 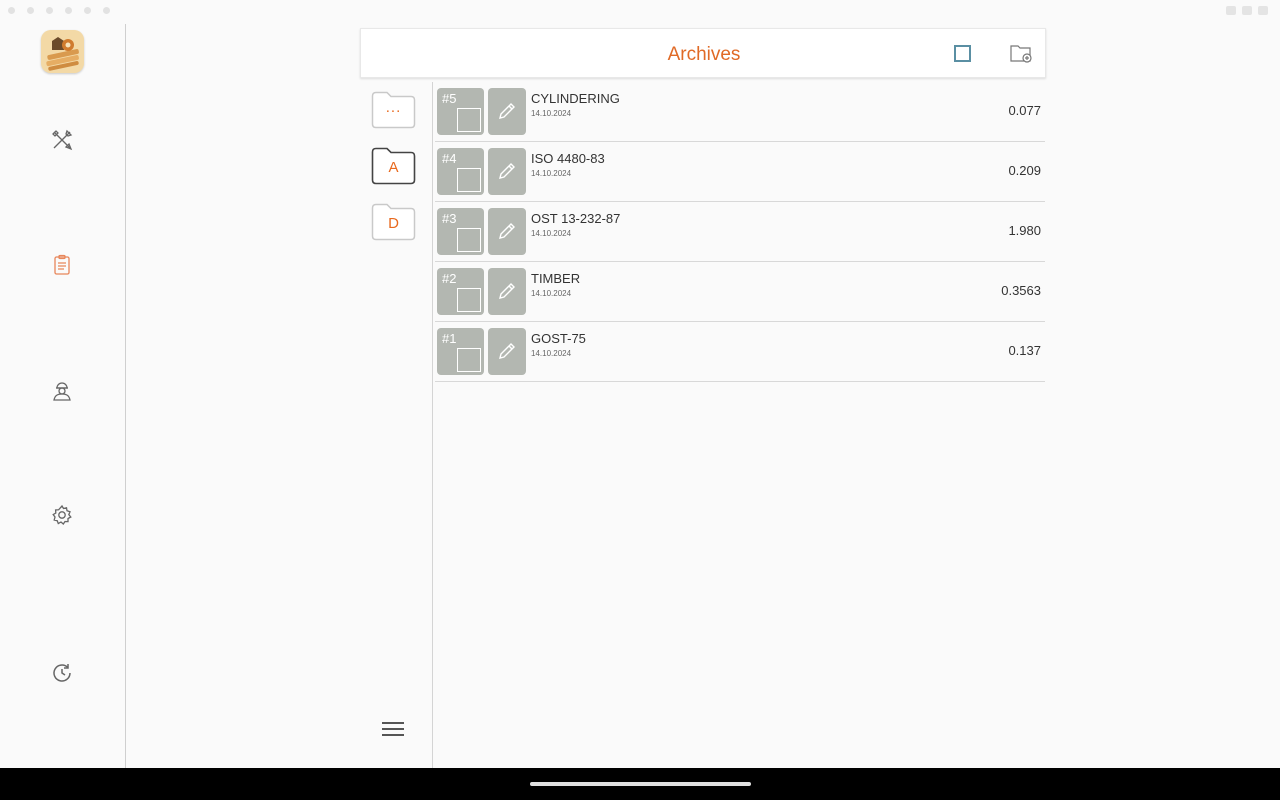 I want to click on list-item: #3 OST 13-232-87 14.10.2024 1.980, so click(x=740, y=232).